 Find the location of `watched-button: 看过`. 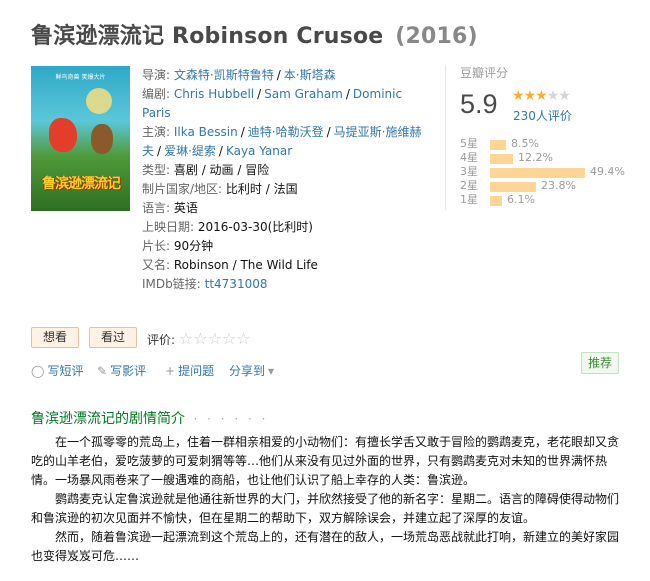

watched-button: 看过 is located at coordinates (113, 337).